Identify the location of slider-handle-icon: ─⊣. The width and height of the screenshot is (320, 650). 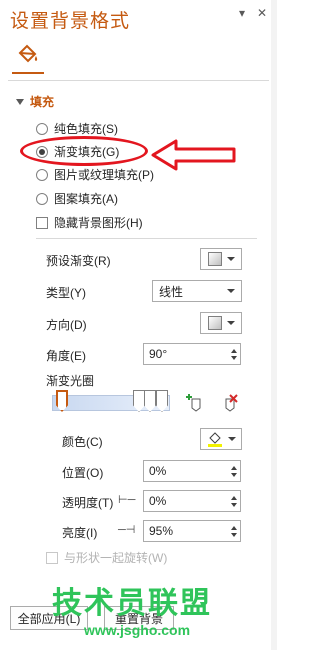
(126, 529).